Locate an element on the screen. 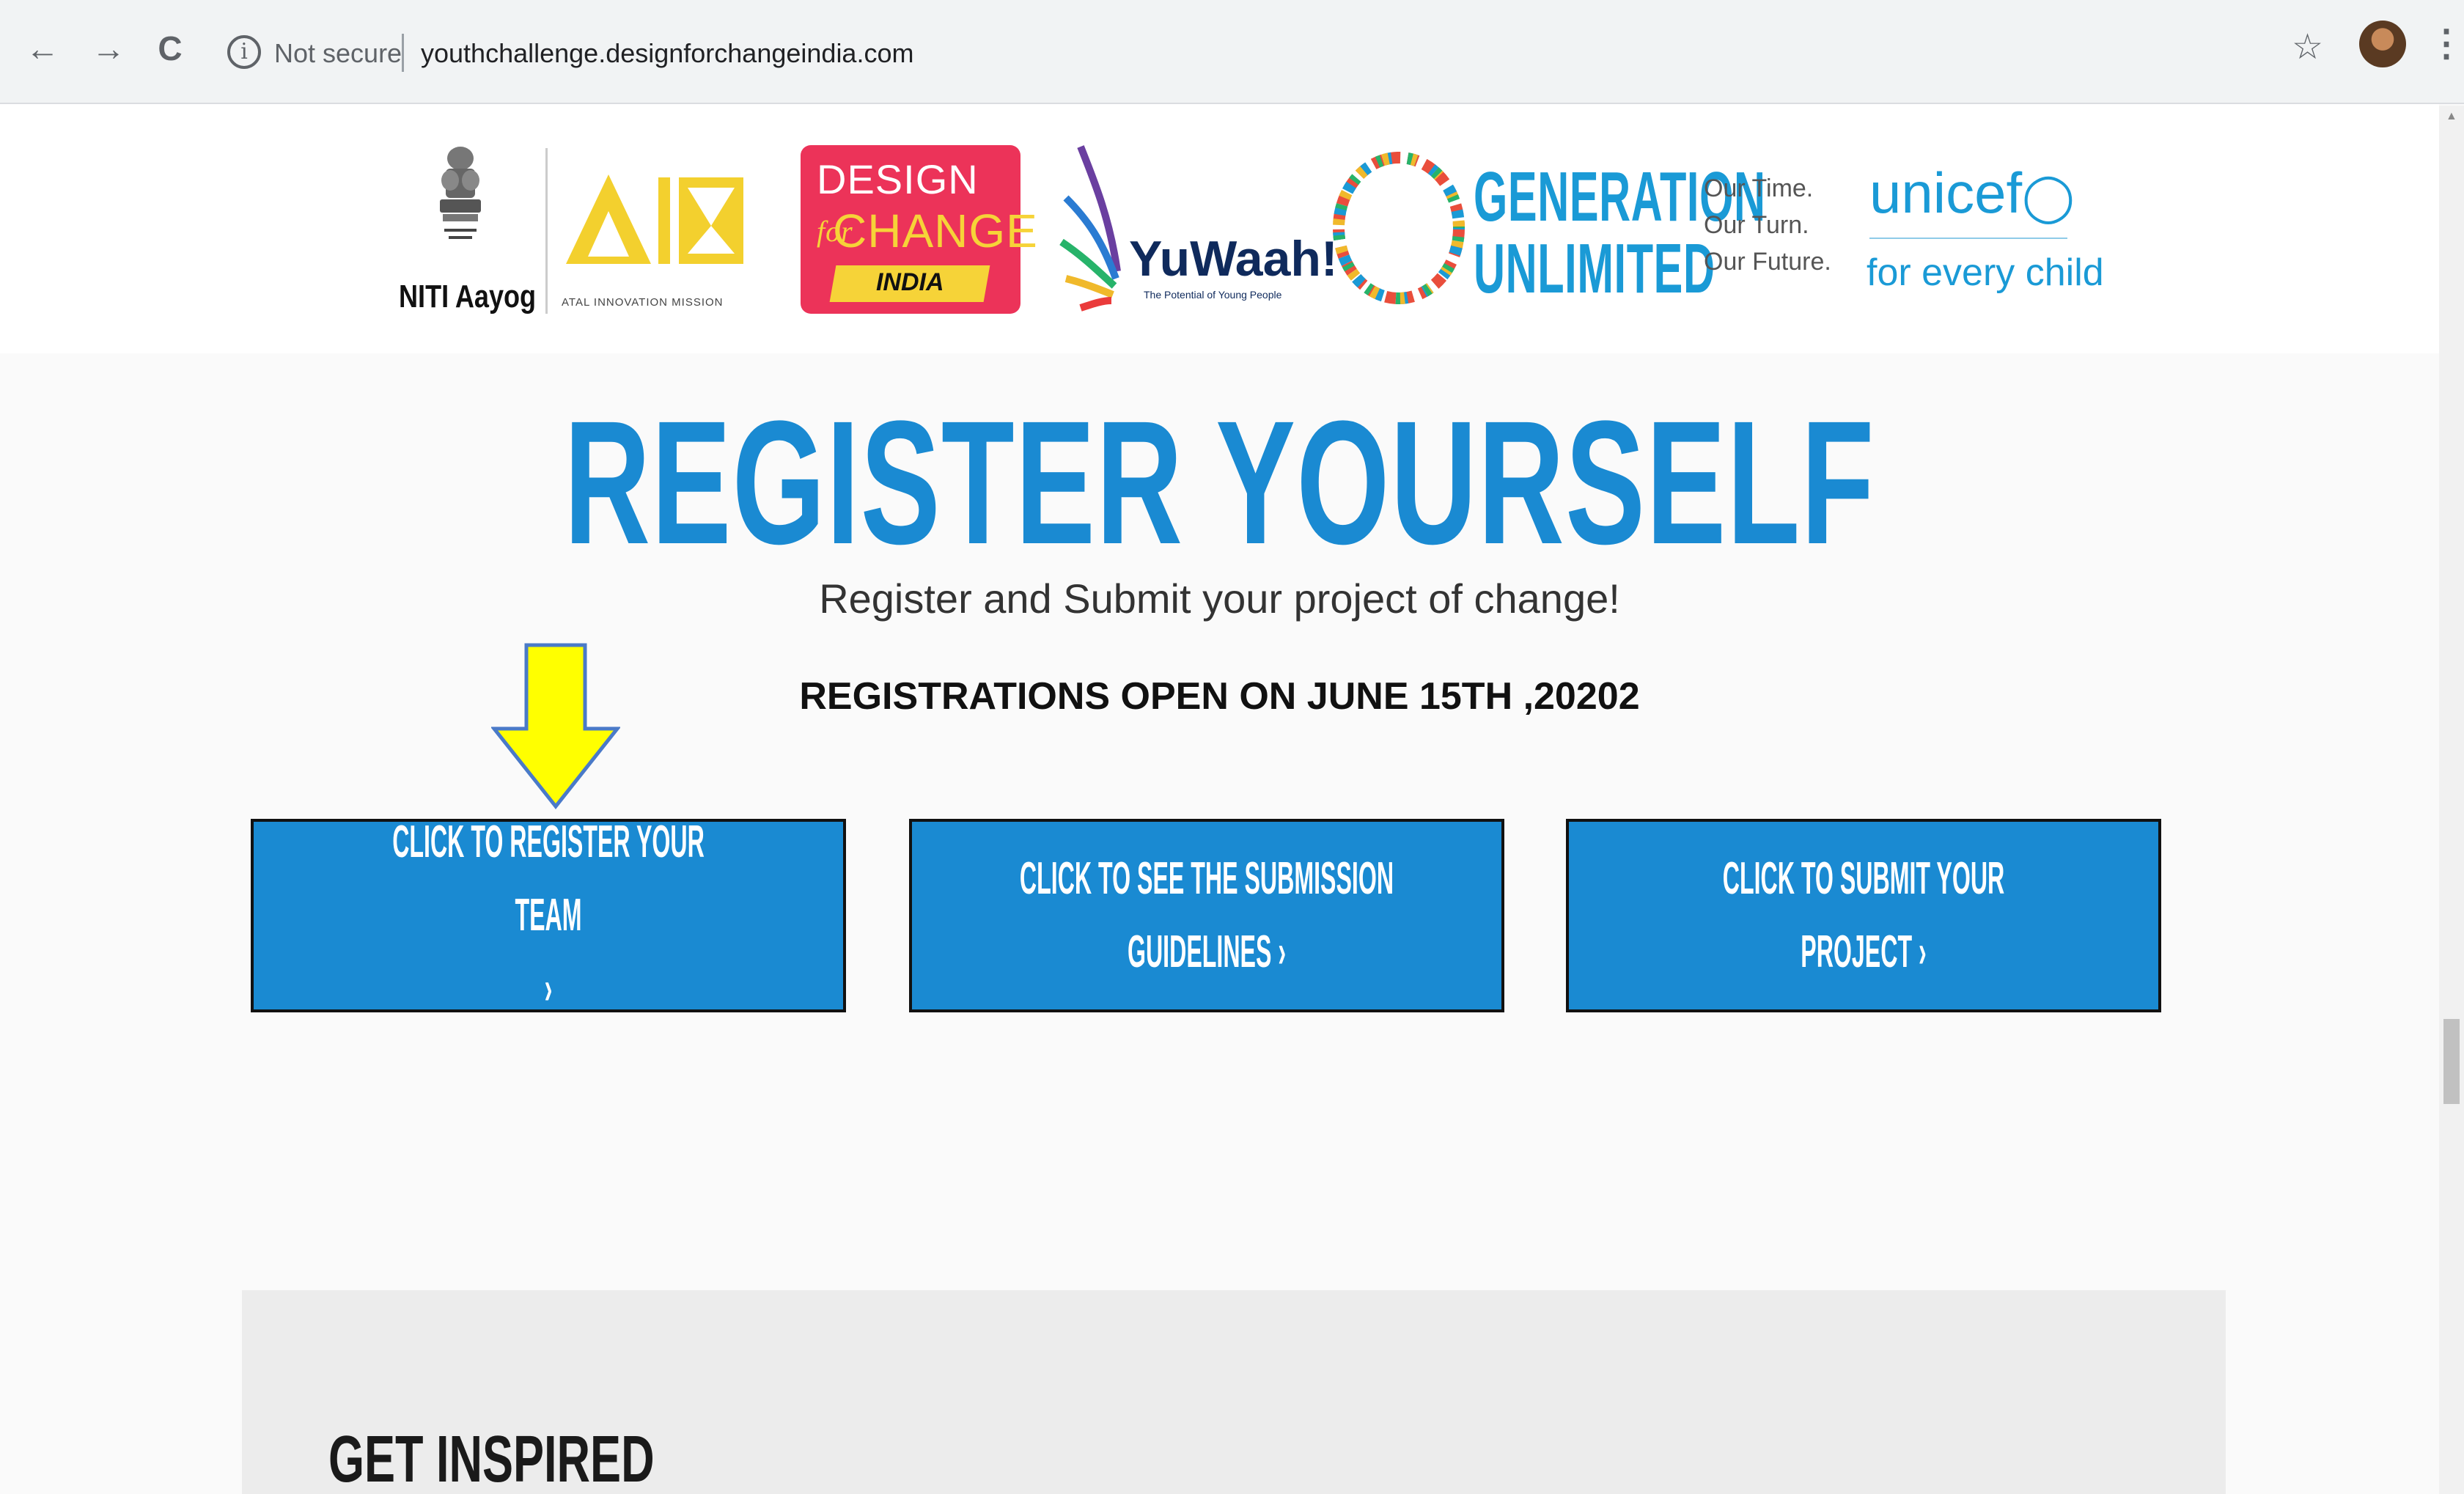 The height and width of the screenshot is (1494, 2464). national-emblem-logo is located at coordinates (460, 193).